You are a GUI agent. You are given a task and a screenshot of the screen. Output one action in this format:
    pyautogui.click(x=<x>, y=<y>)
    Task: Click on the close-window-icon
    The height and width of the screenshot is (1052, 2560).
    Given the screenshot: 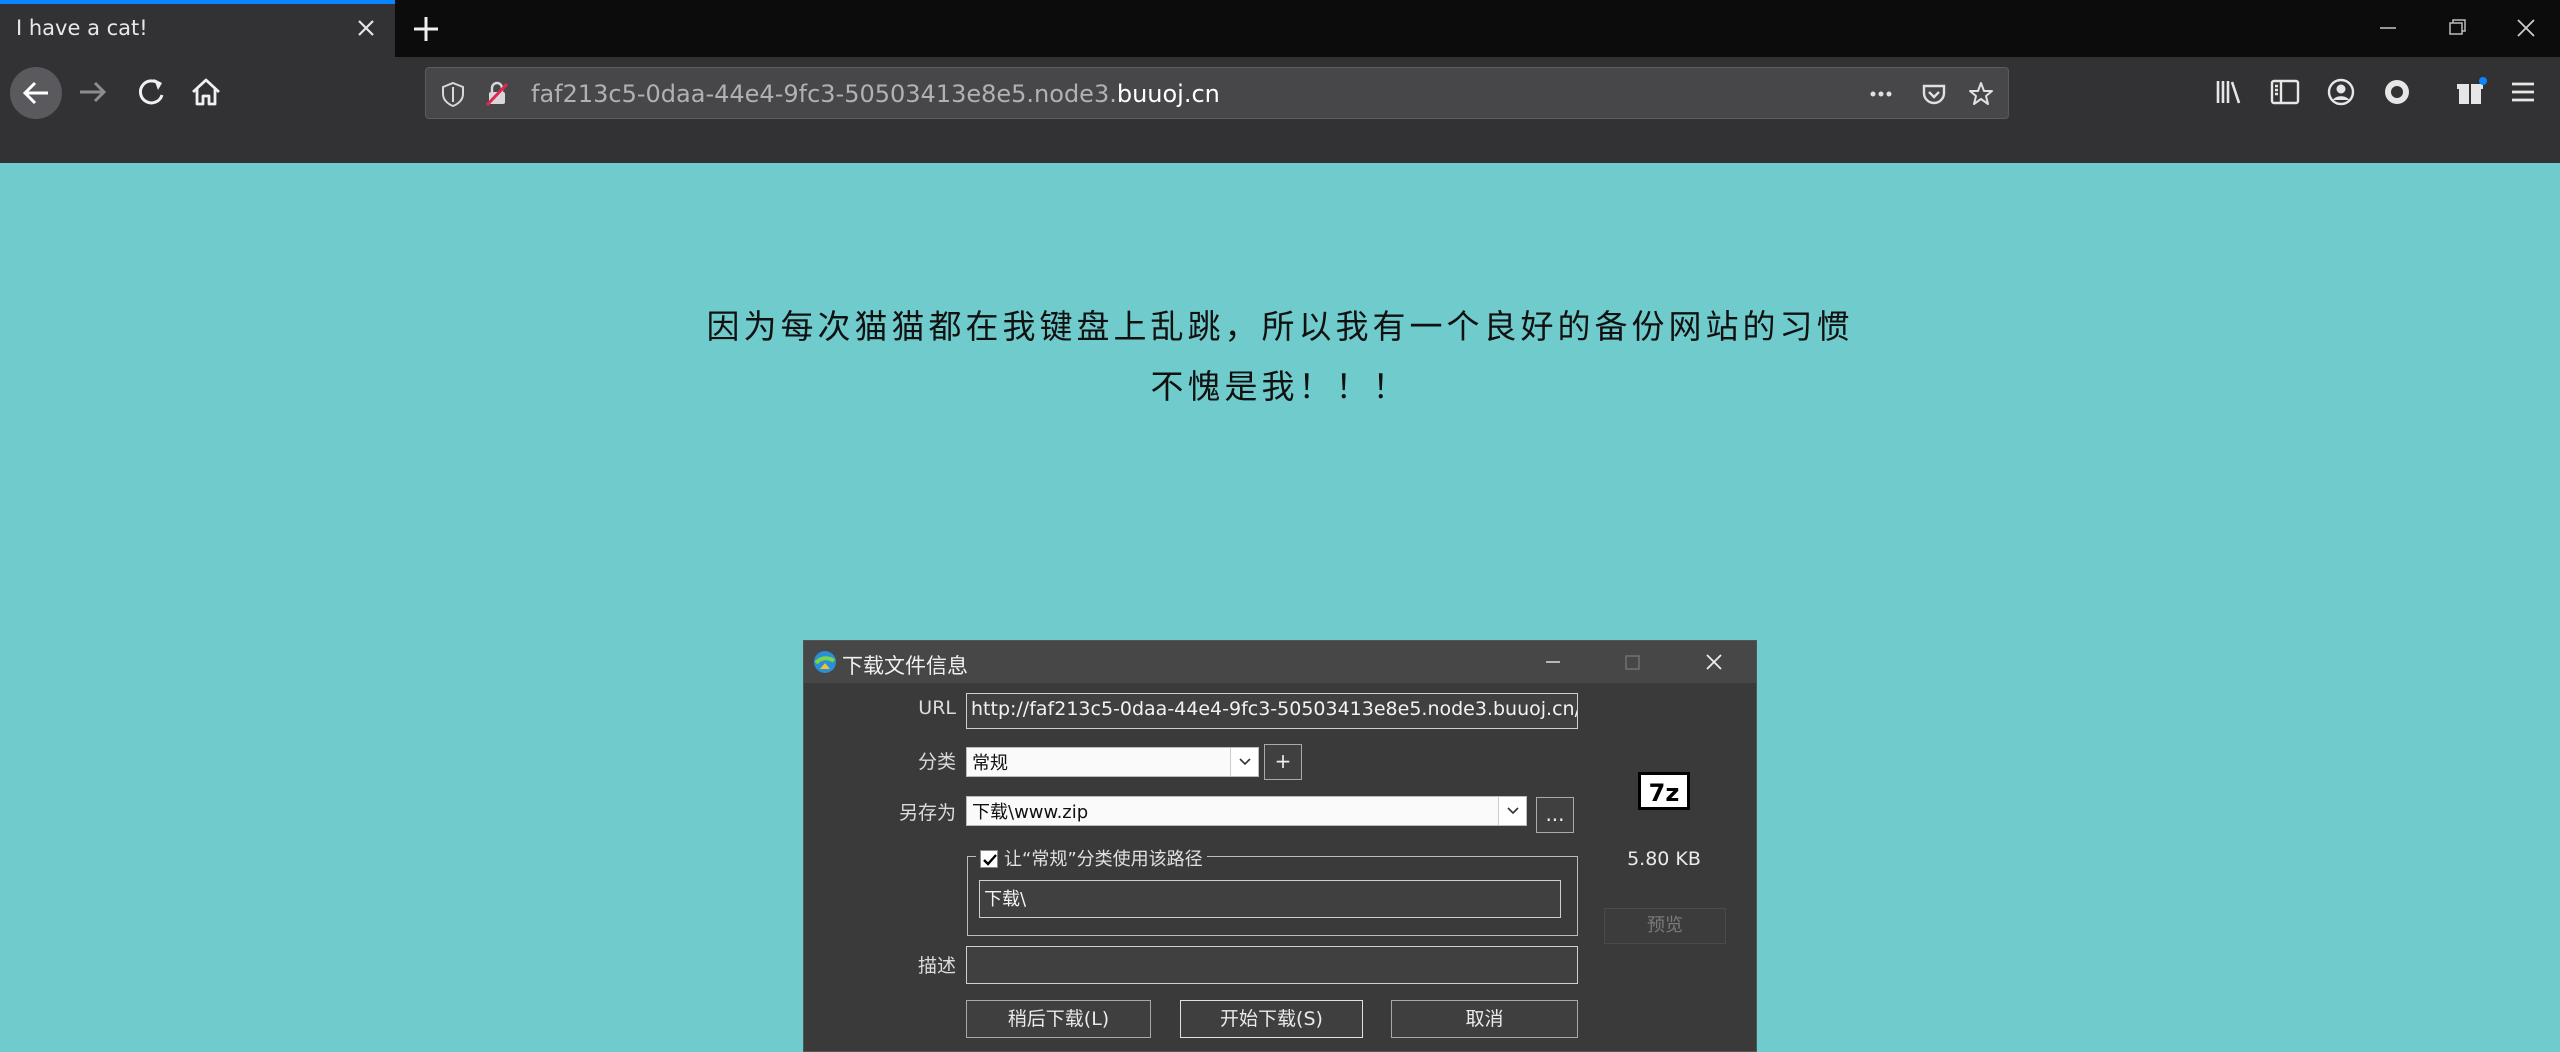 What is the action you would take?
    pyautogui.click(x=2526, y=28)
    